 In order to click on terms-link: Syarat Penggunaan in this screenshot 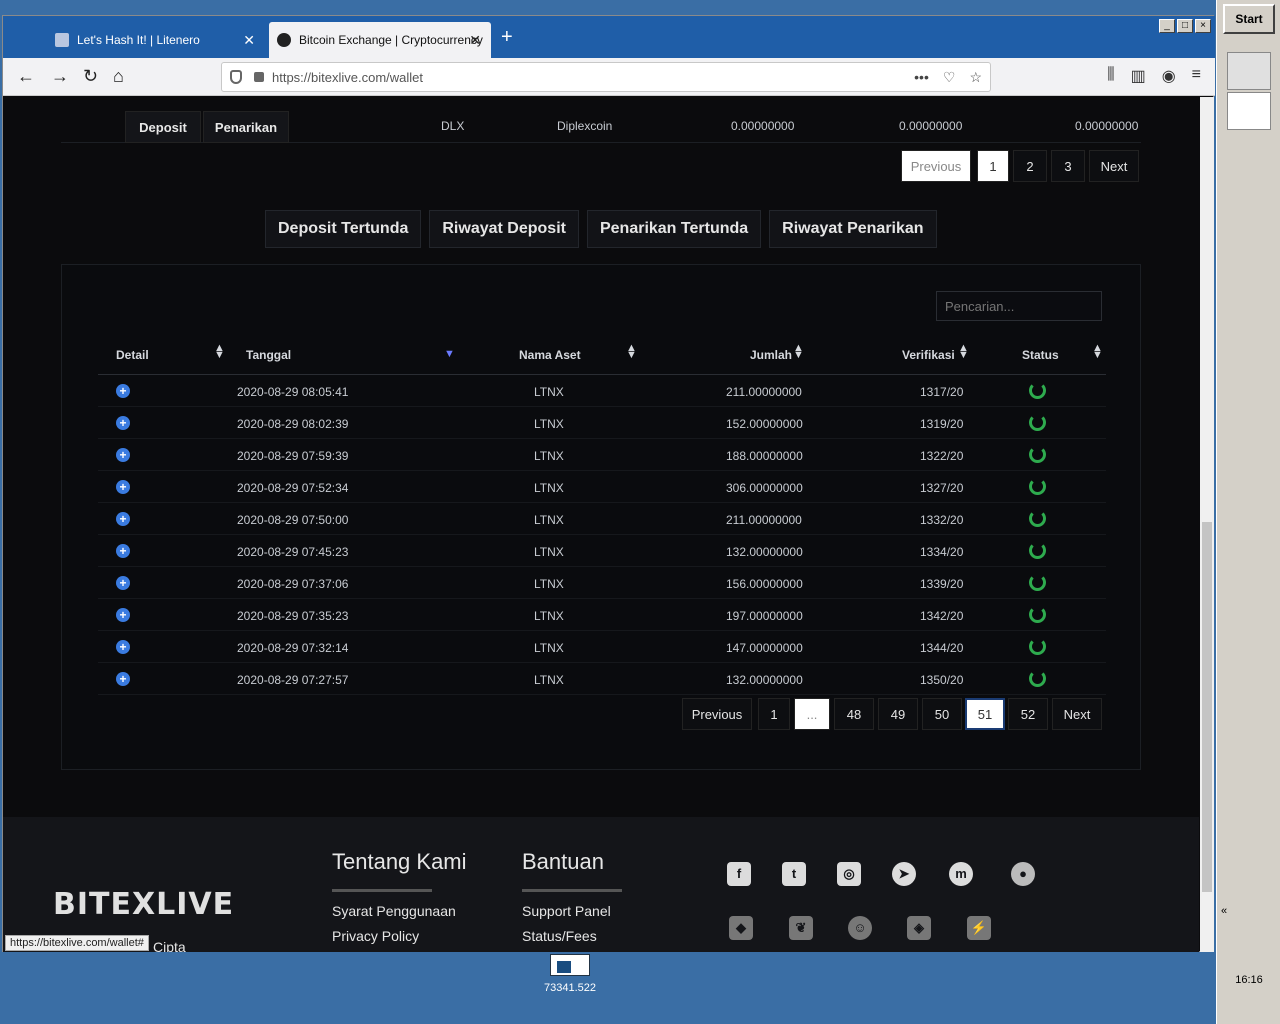, I will do `click(394, 911)`.